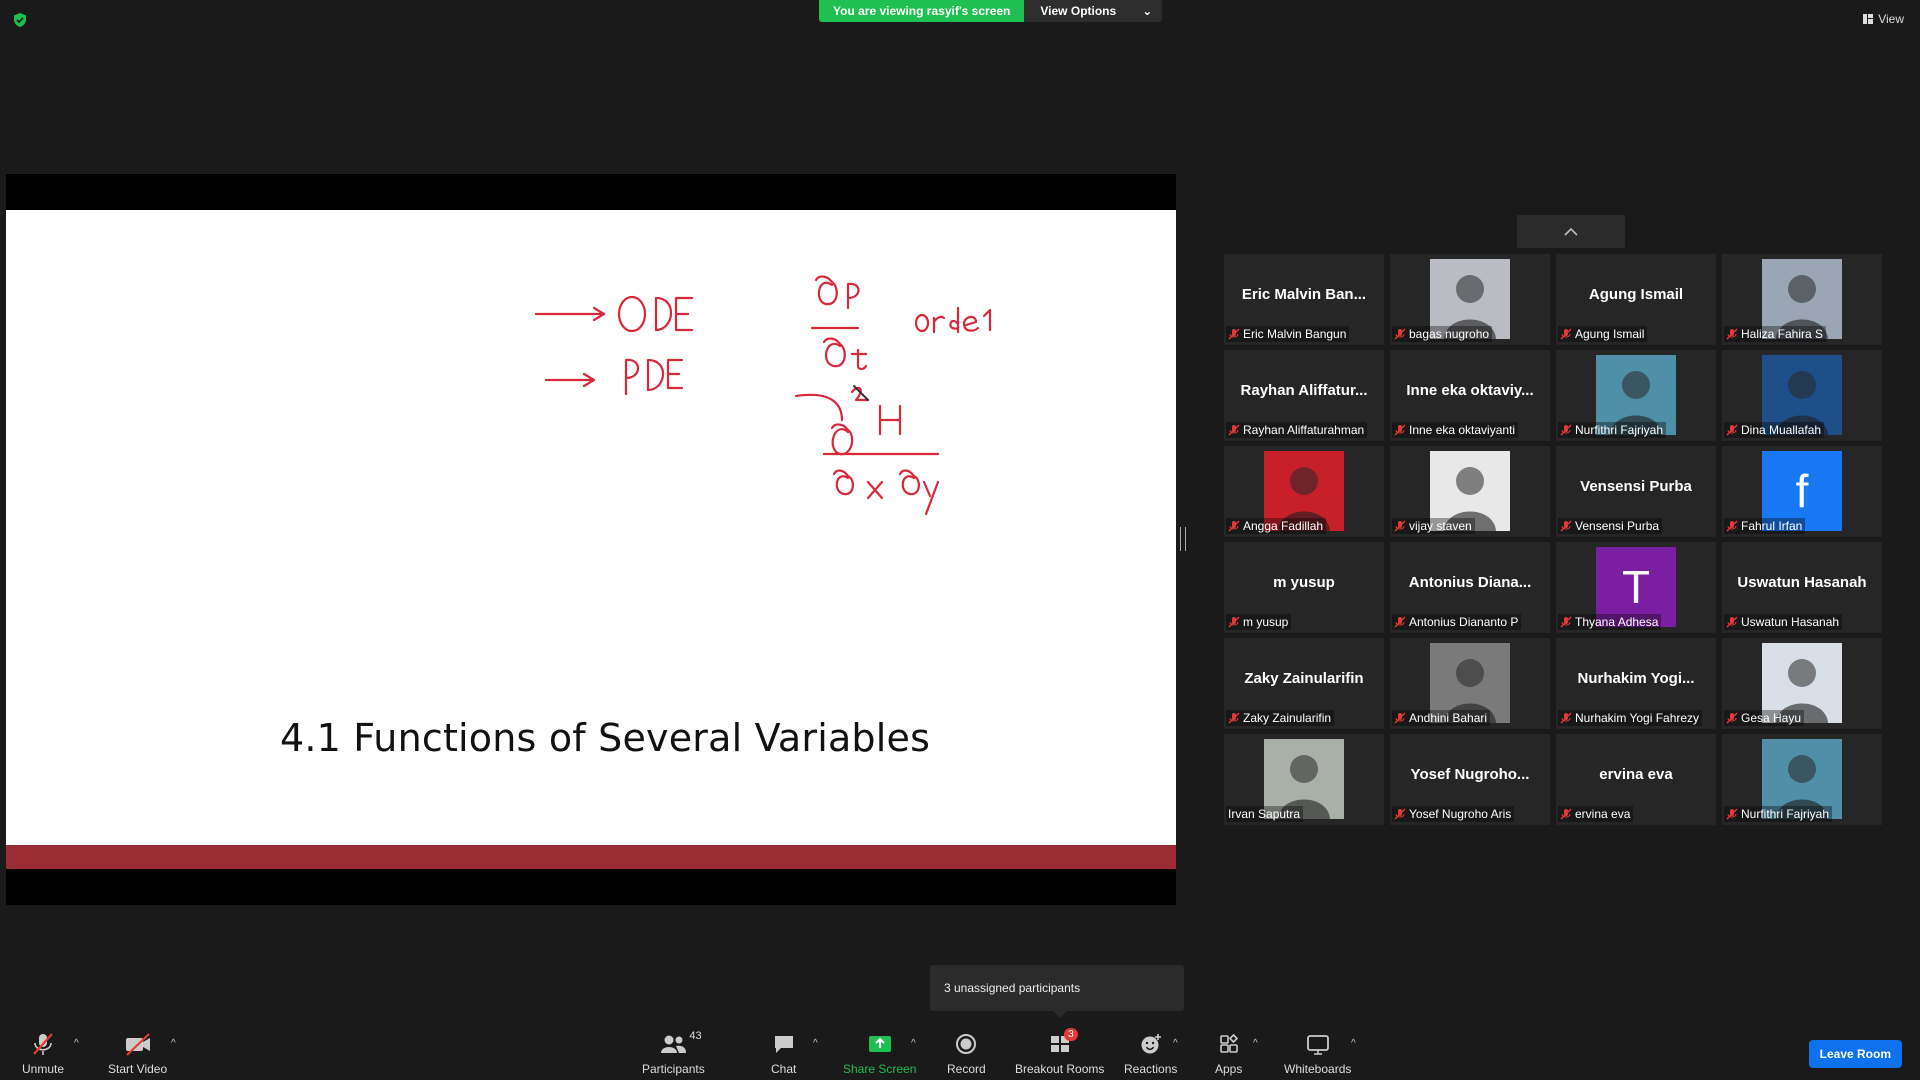 Image resolution: width=1920 pixels, height=1080 pixels. What do you see at coordinates (1630, 718) in the screenshot?
I see `participant-name-tag: Nurhakim Yogi Fahrezy` at bounding box center [1630, 718].